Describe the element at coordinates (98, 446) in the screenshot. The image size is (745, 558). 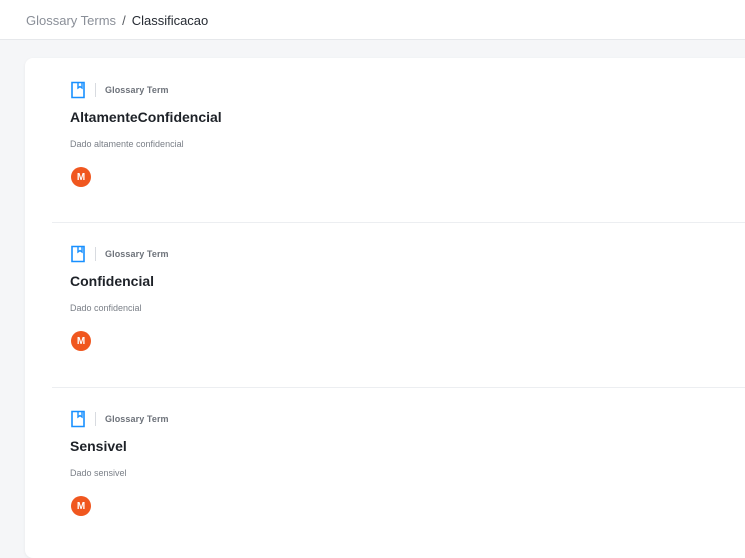
I see `term-title-link: Sensivel` at that location.